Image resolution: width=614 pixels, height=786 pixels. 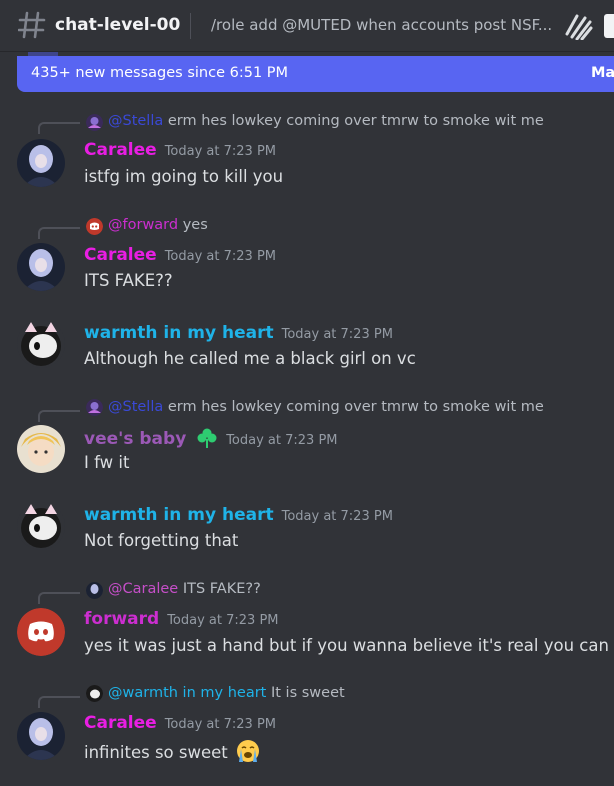 I want to click on message-content: Not forgetting that, so click(x=161, y=540).